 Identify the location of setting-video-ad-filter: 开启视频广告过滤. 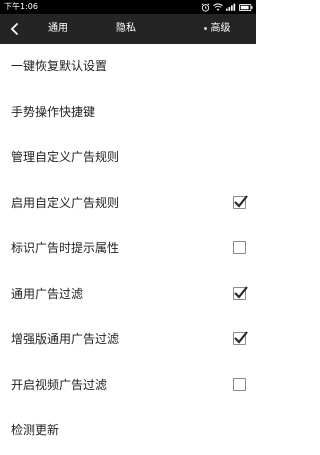
(128, 386).